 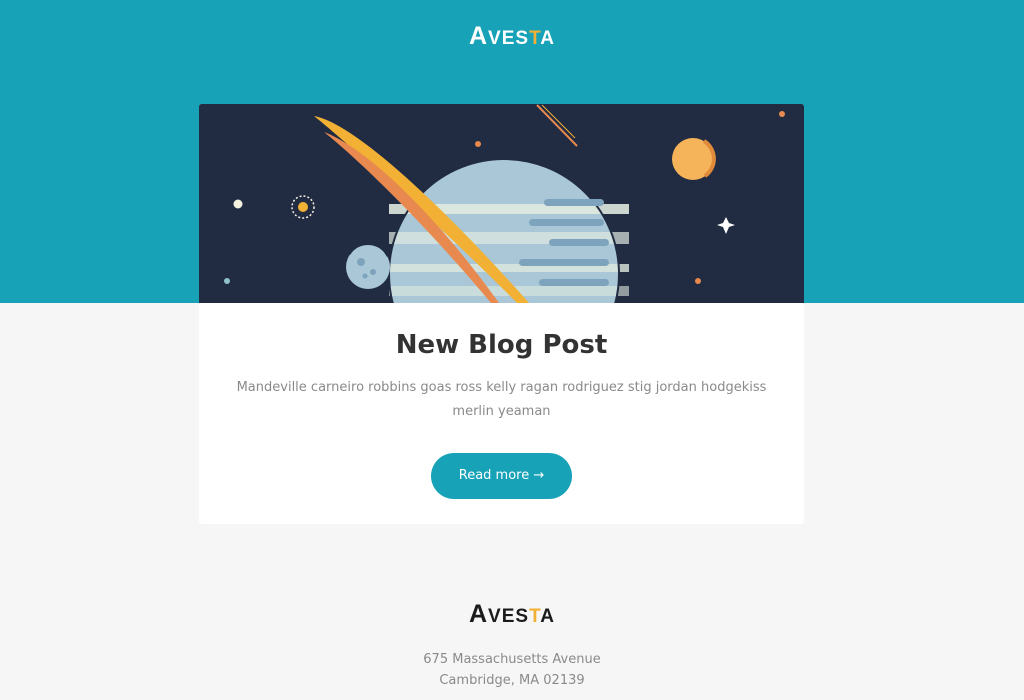 What do you see at coordinates (512, 614) in the screenshot?
I see `footer-logo: AVESTA` at bounding box center [512, 614].